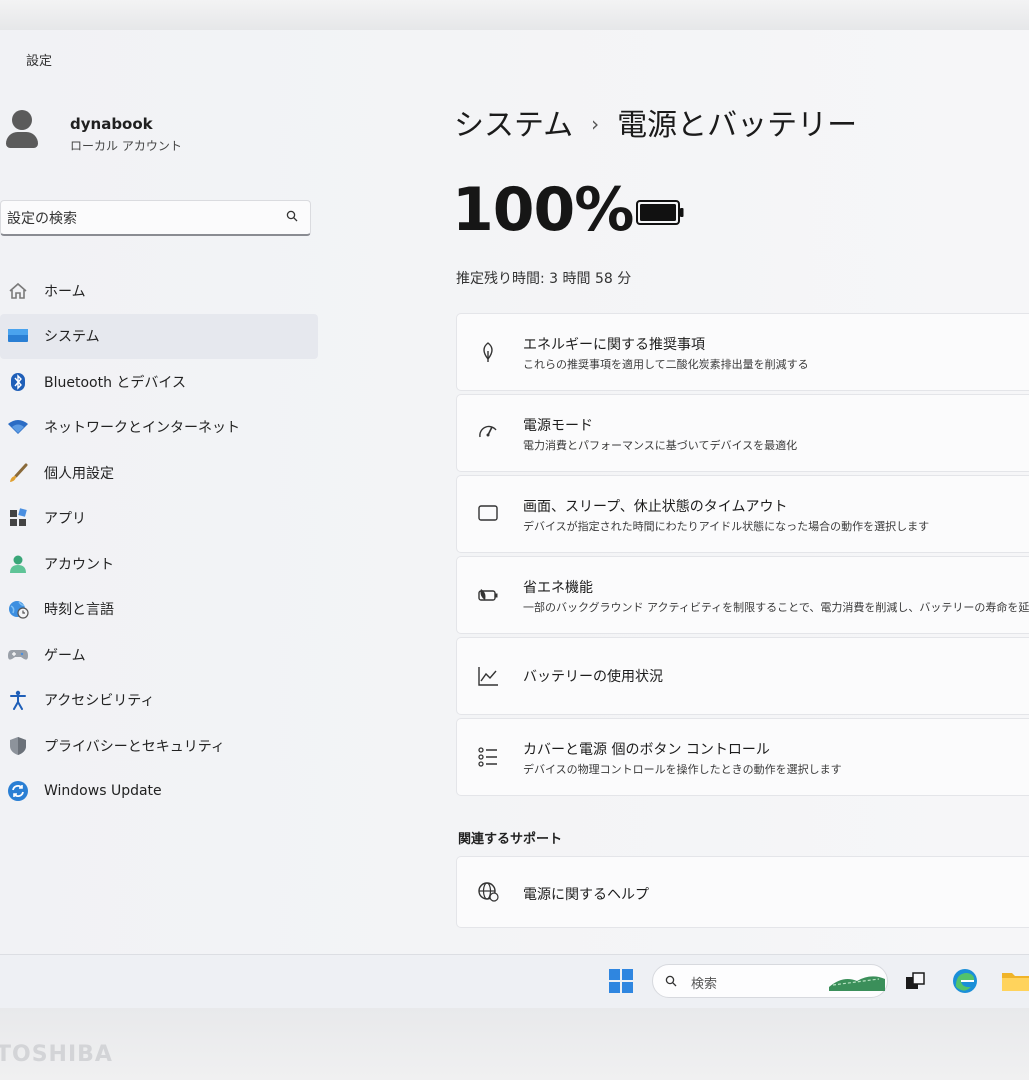 This screenshot has width=1029, height=1080. What do you see at coordinates (514, 981) in the screenshot?
I see `taskbar: 検索` at bounding box center [514, 981].